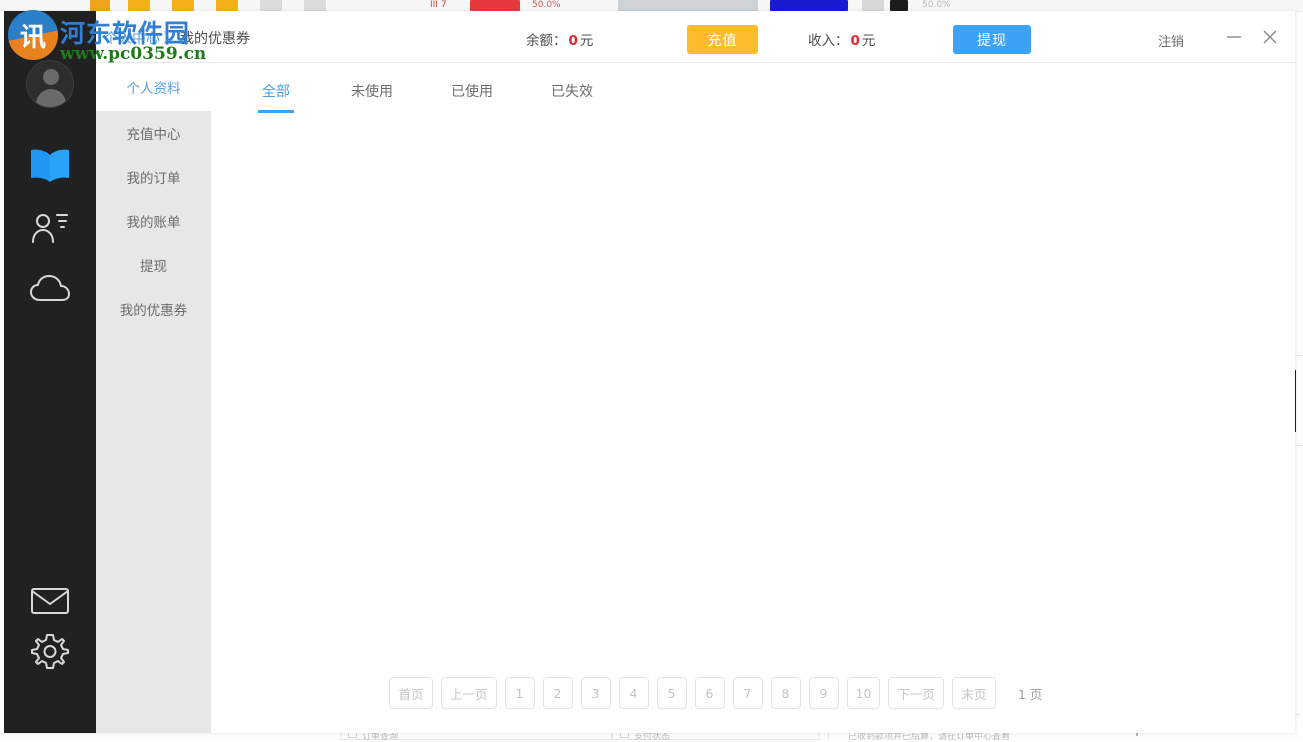 This screenshot has width=1303, height=742. I want to click on sidebar-item-my-bills: 我的账单, so click(153, 221).